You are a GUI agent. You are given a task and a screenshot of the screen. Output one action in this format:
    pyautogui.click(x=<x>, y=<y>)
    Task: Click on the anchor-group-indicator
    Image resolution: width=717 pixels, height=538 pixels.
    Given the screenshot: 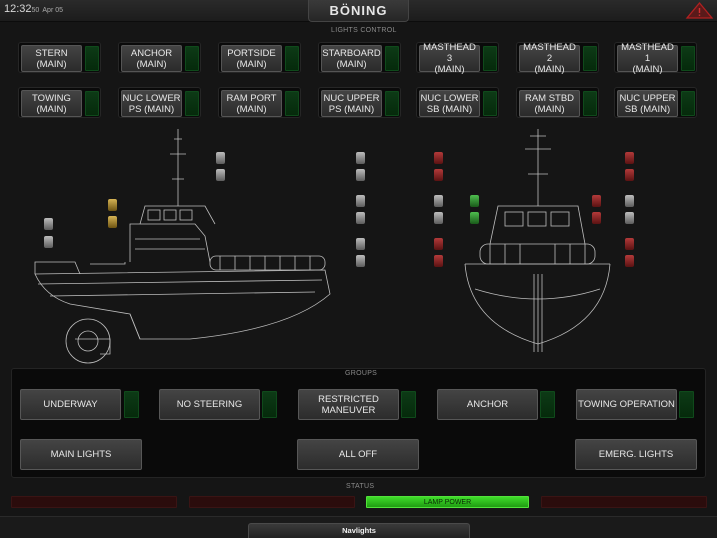 What is the action you would take?
    pyautogui.click(x=547, y=404)
    